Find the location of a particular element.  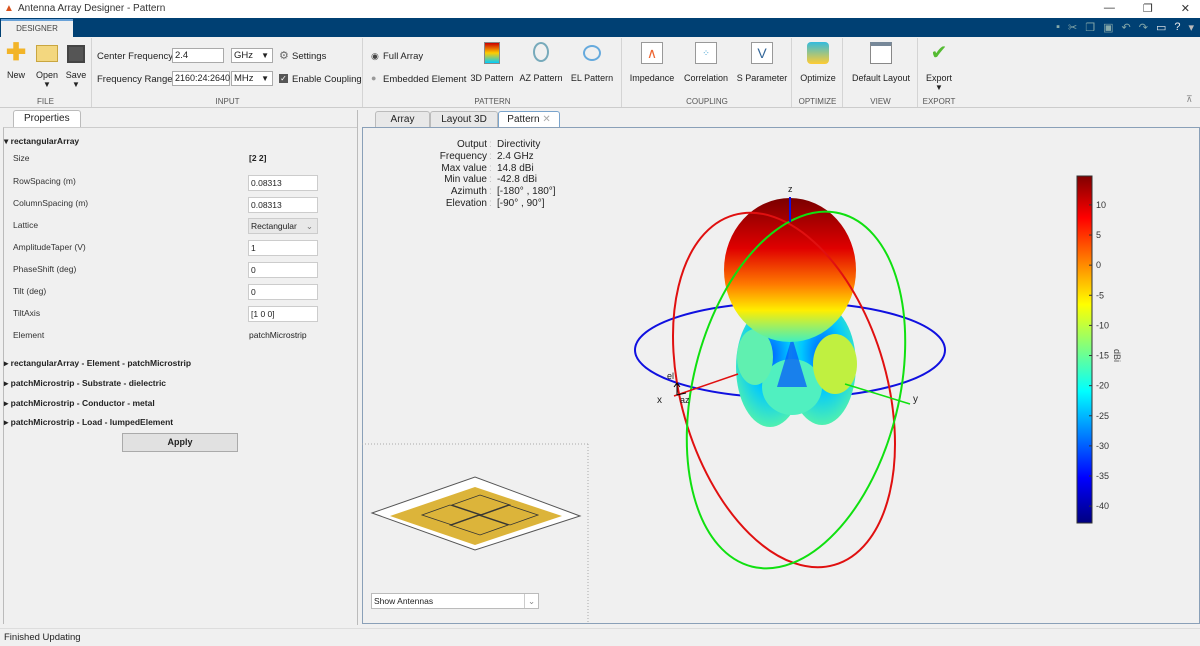

toolstrip-tab-bar is located at coordinates (600, 27).